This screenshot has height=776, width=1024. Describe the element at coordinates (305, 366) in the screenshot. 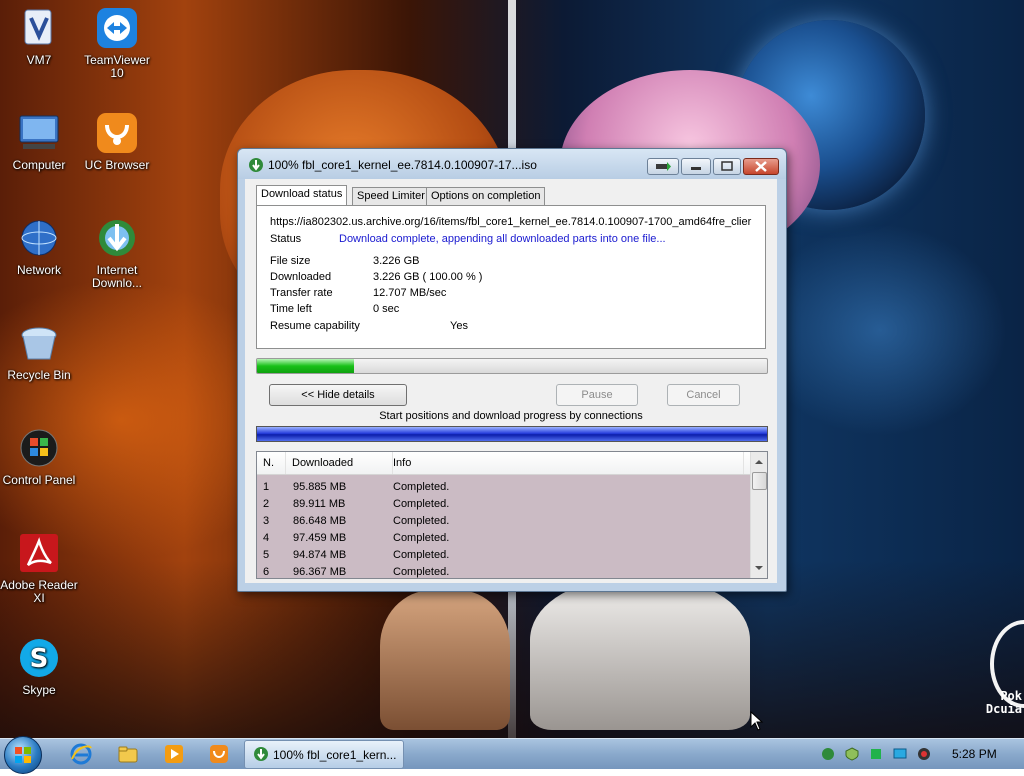

I see `download-progress-fill` at that location.